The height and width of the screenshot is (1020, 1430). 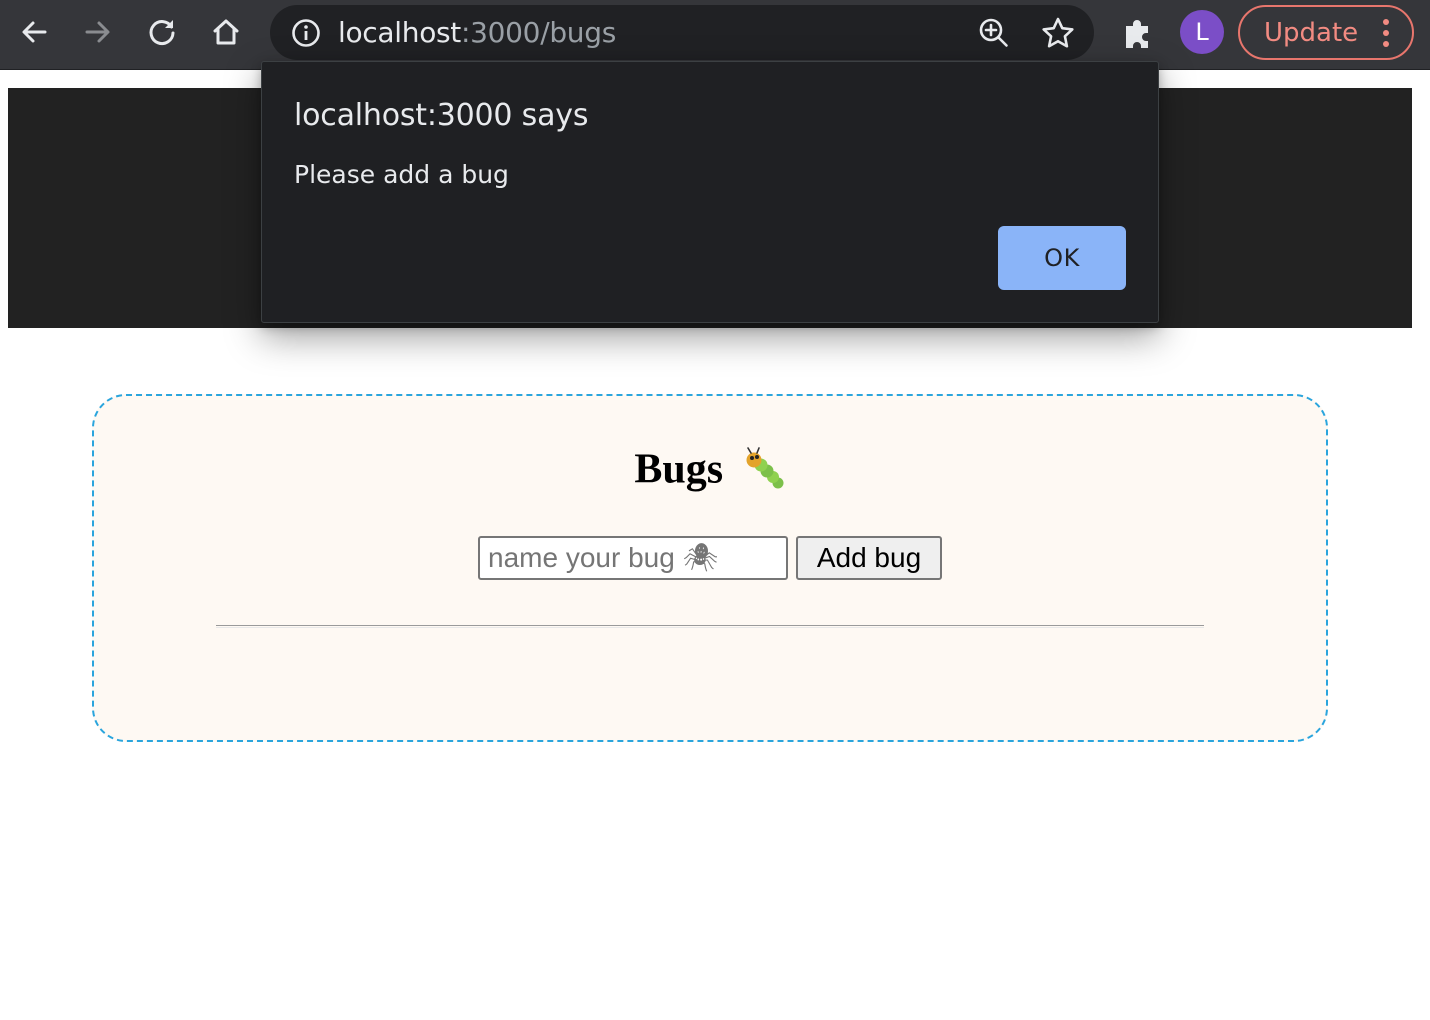 What do you see at coordinates (306, 33) in the screenshot?
I see `info-icon` at bounding box center [306, 33].